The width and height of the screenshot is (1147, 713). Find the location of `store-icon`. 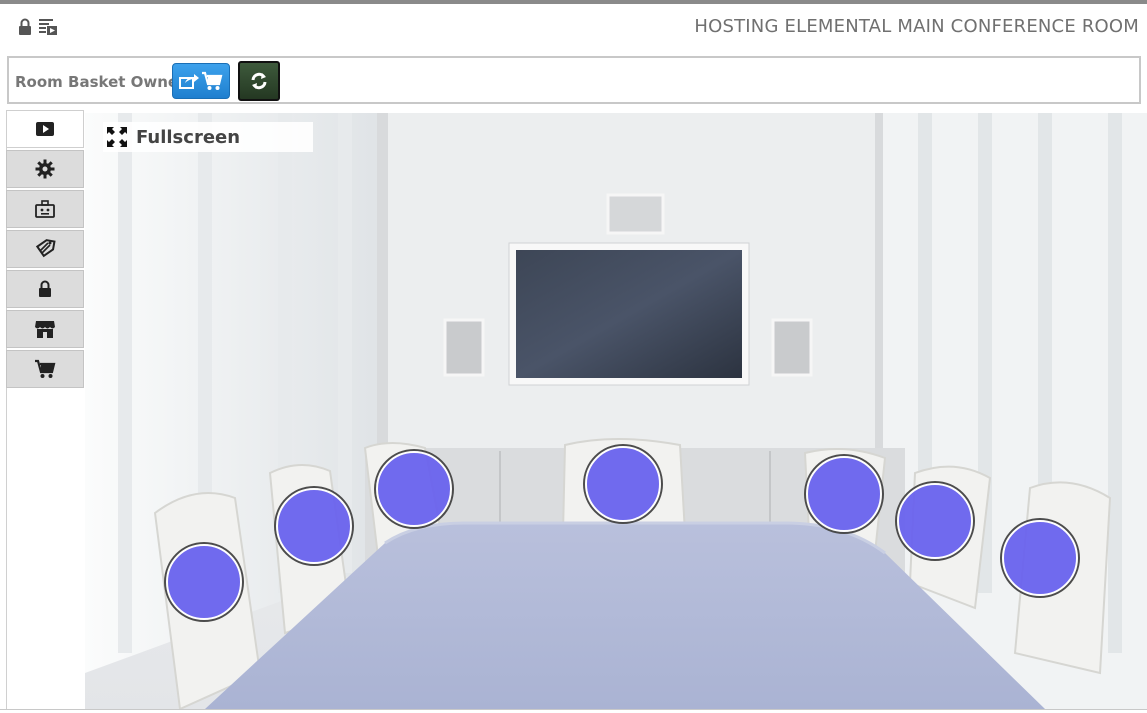

store-icon is located at coordinates (45, 329).